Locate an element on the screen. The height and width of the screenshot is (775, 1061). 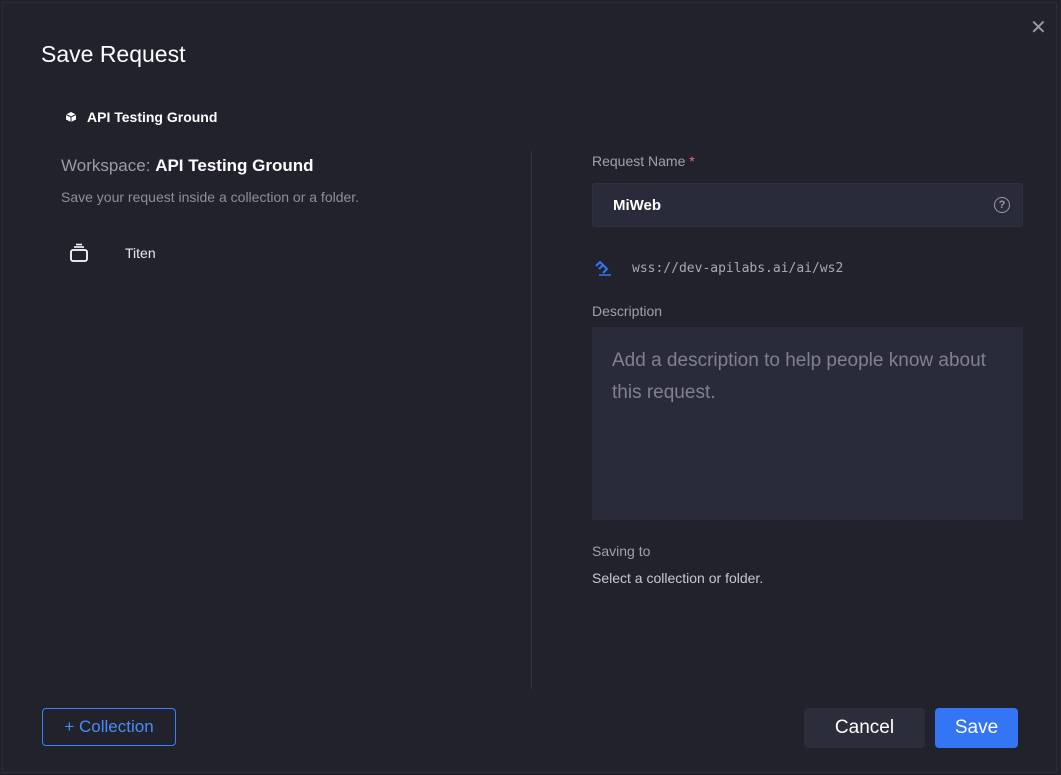
workspace-cube-icon is located at coordinates (71, 117).